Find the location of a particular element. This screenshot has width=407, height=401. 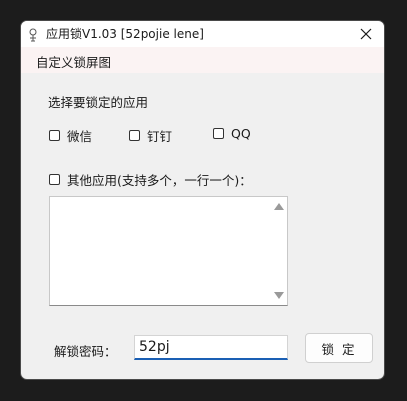

lock-button: 锁 定 is located at coordinates (339, 348).